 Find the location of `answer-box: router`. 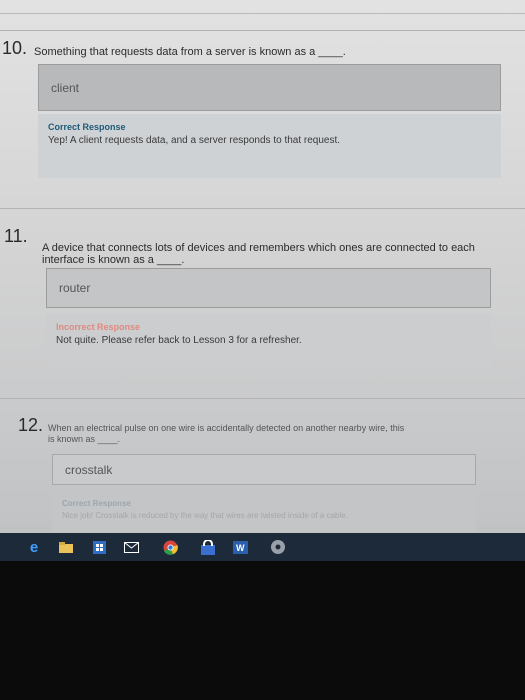

answer-box: router is located at coordinates (268, 288).